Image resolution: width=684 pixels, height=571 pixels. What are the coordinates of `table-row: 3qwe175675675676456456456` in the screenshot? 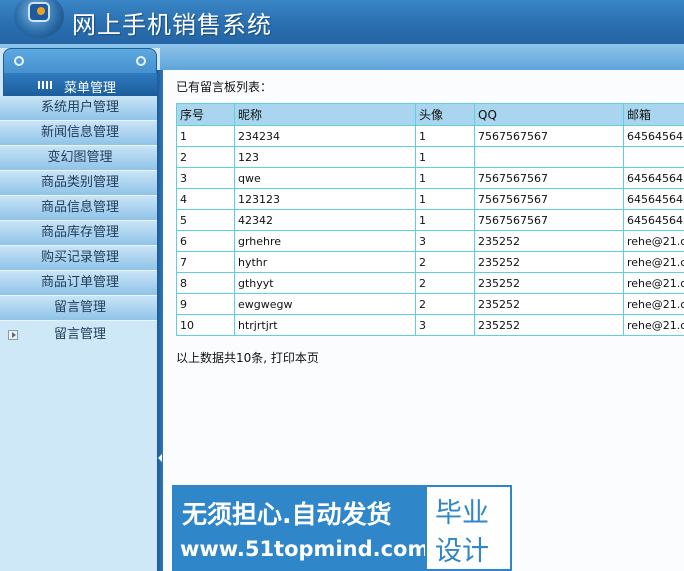 It's located at (430, 178).